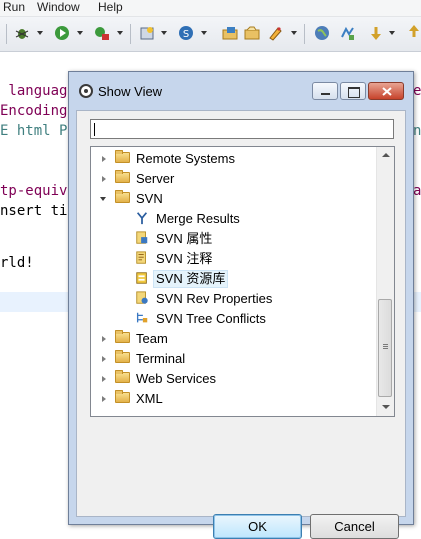 Image resolution: width=421 pixels, height=539 pixels. Describe the element at coordinates (233, 199) in the screenshot. I see `tree-item: SVN` at that location.